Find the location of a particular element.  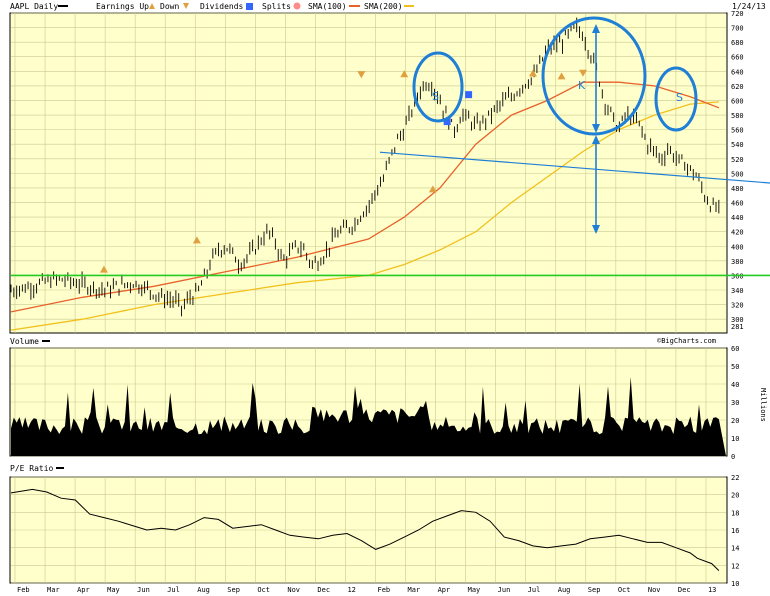

pe-tick-label: 20 is located at coordinates (735, 496).